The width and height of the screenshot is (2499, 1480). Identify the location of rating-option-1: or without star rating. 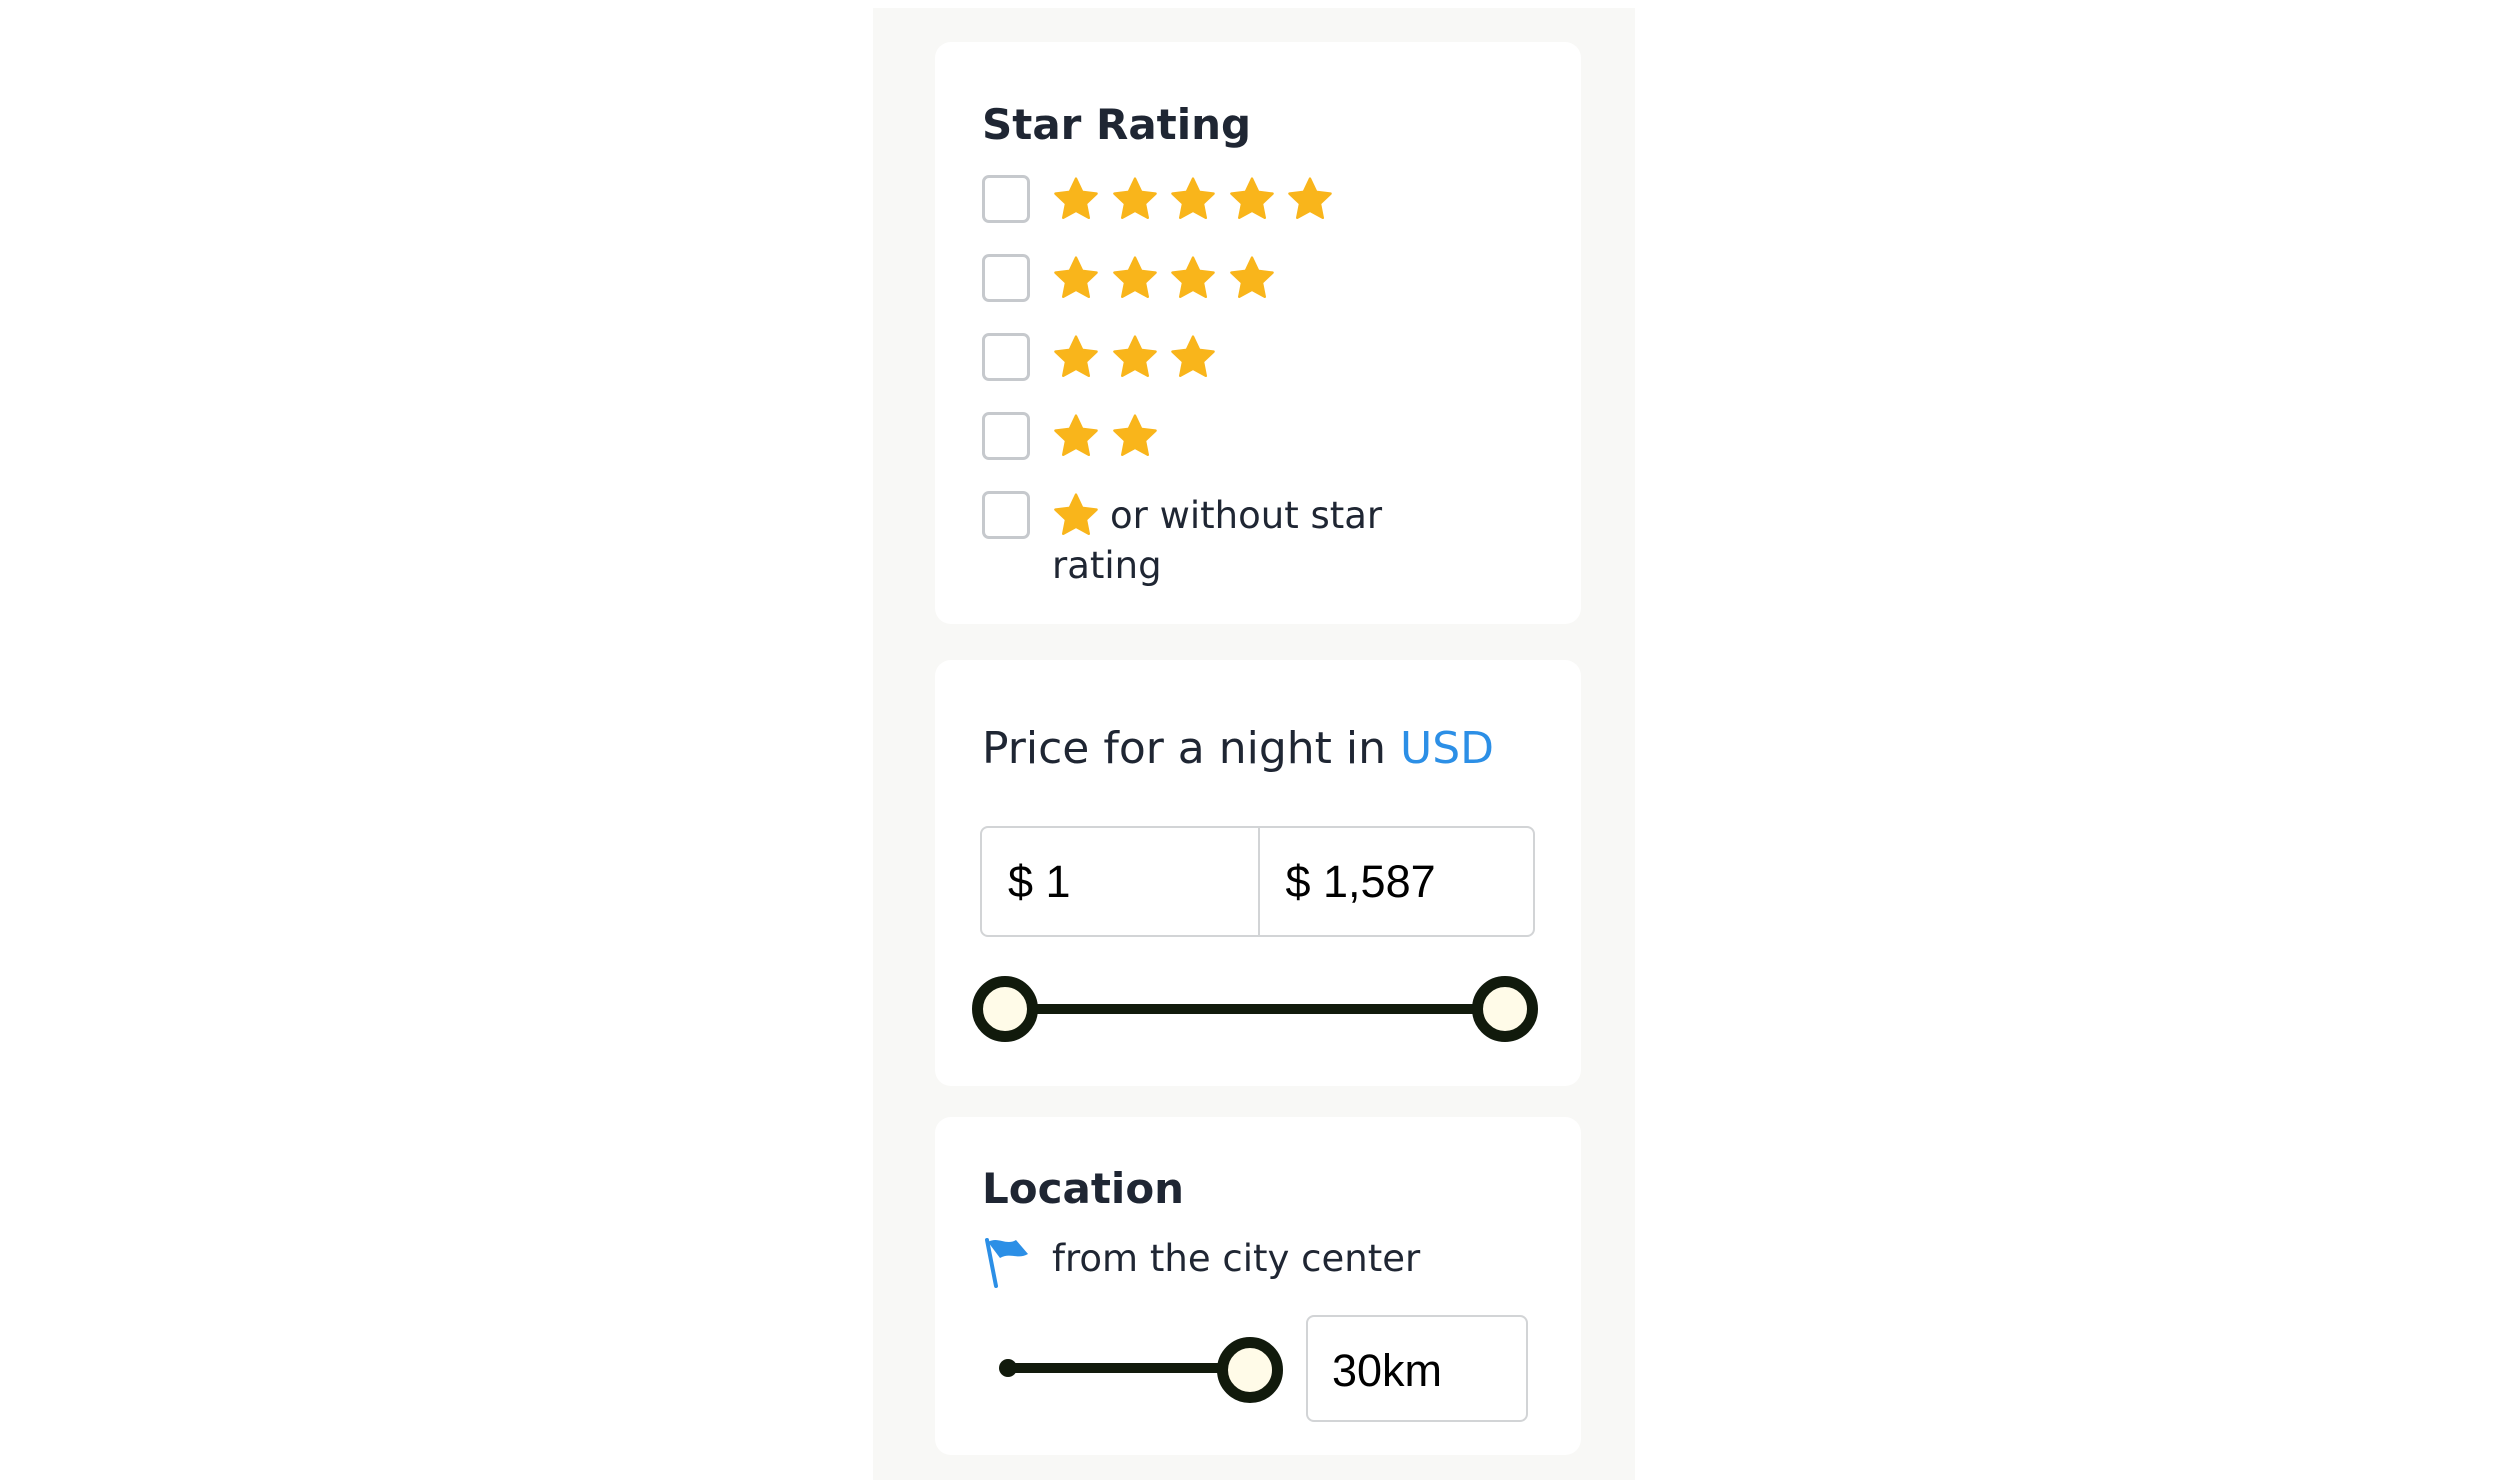
(1262, 541).